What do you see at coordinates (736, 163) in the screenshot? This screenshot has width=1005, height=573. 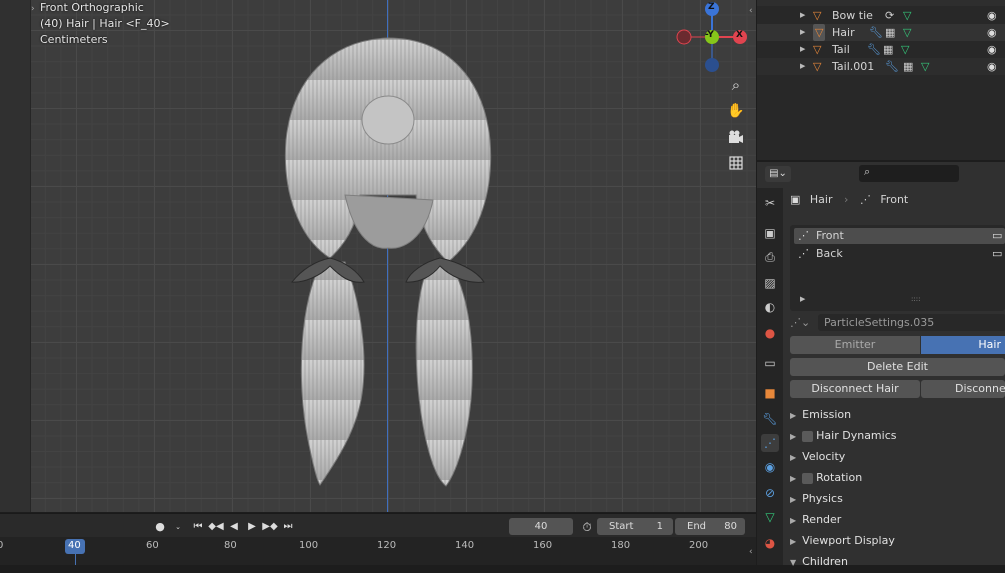 I see `grid-icon` at bounding box center [736, 163].